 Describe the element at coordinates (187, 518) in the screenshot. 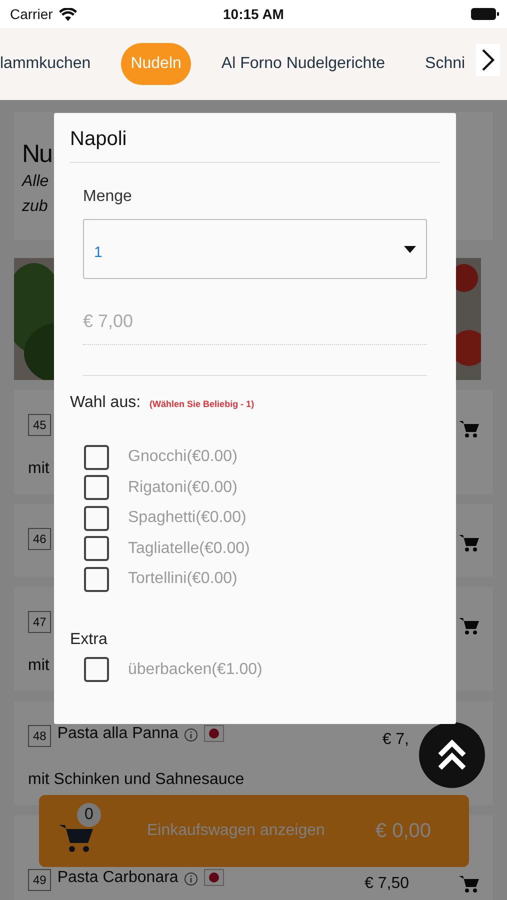

I see `option-label: Spaghetti(€0.00)` at that location.